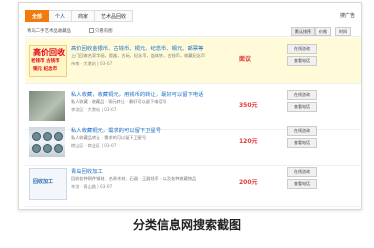 The width and height of the screenshot is (374, 248). Describe the element at coordinates (138, 55) in the screenshot. I see `listing-desc: 上门回收名家字画，瓷器，古玩，纪念币，连体钞，古钱币，收藏纪念币` at that location.